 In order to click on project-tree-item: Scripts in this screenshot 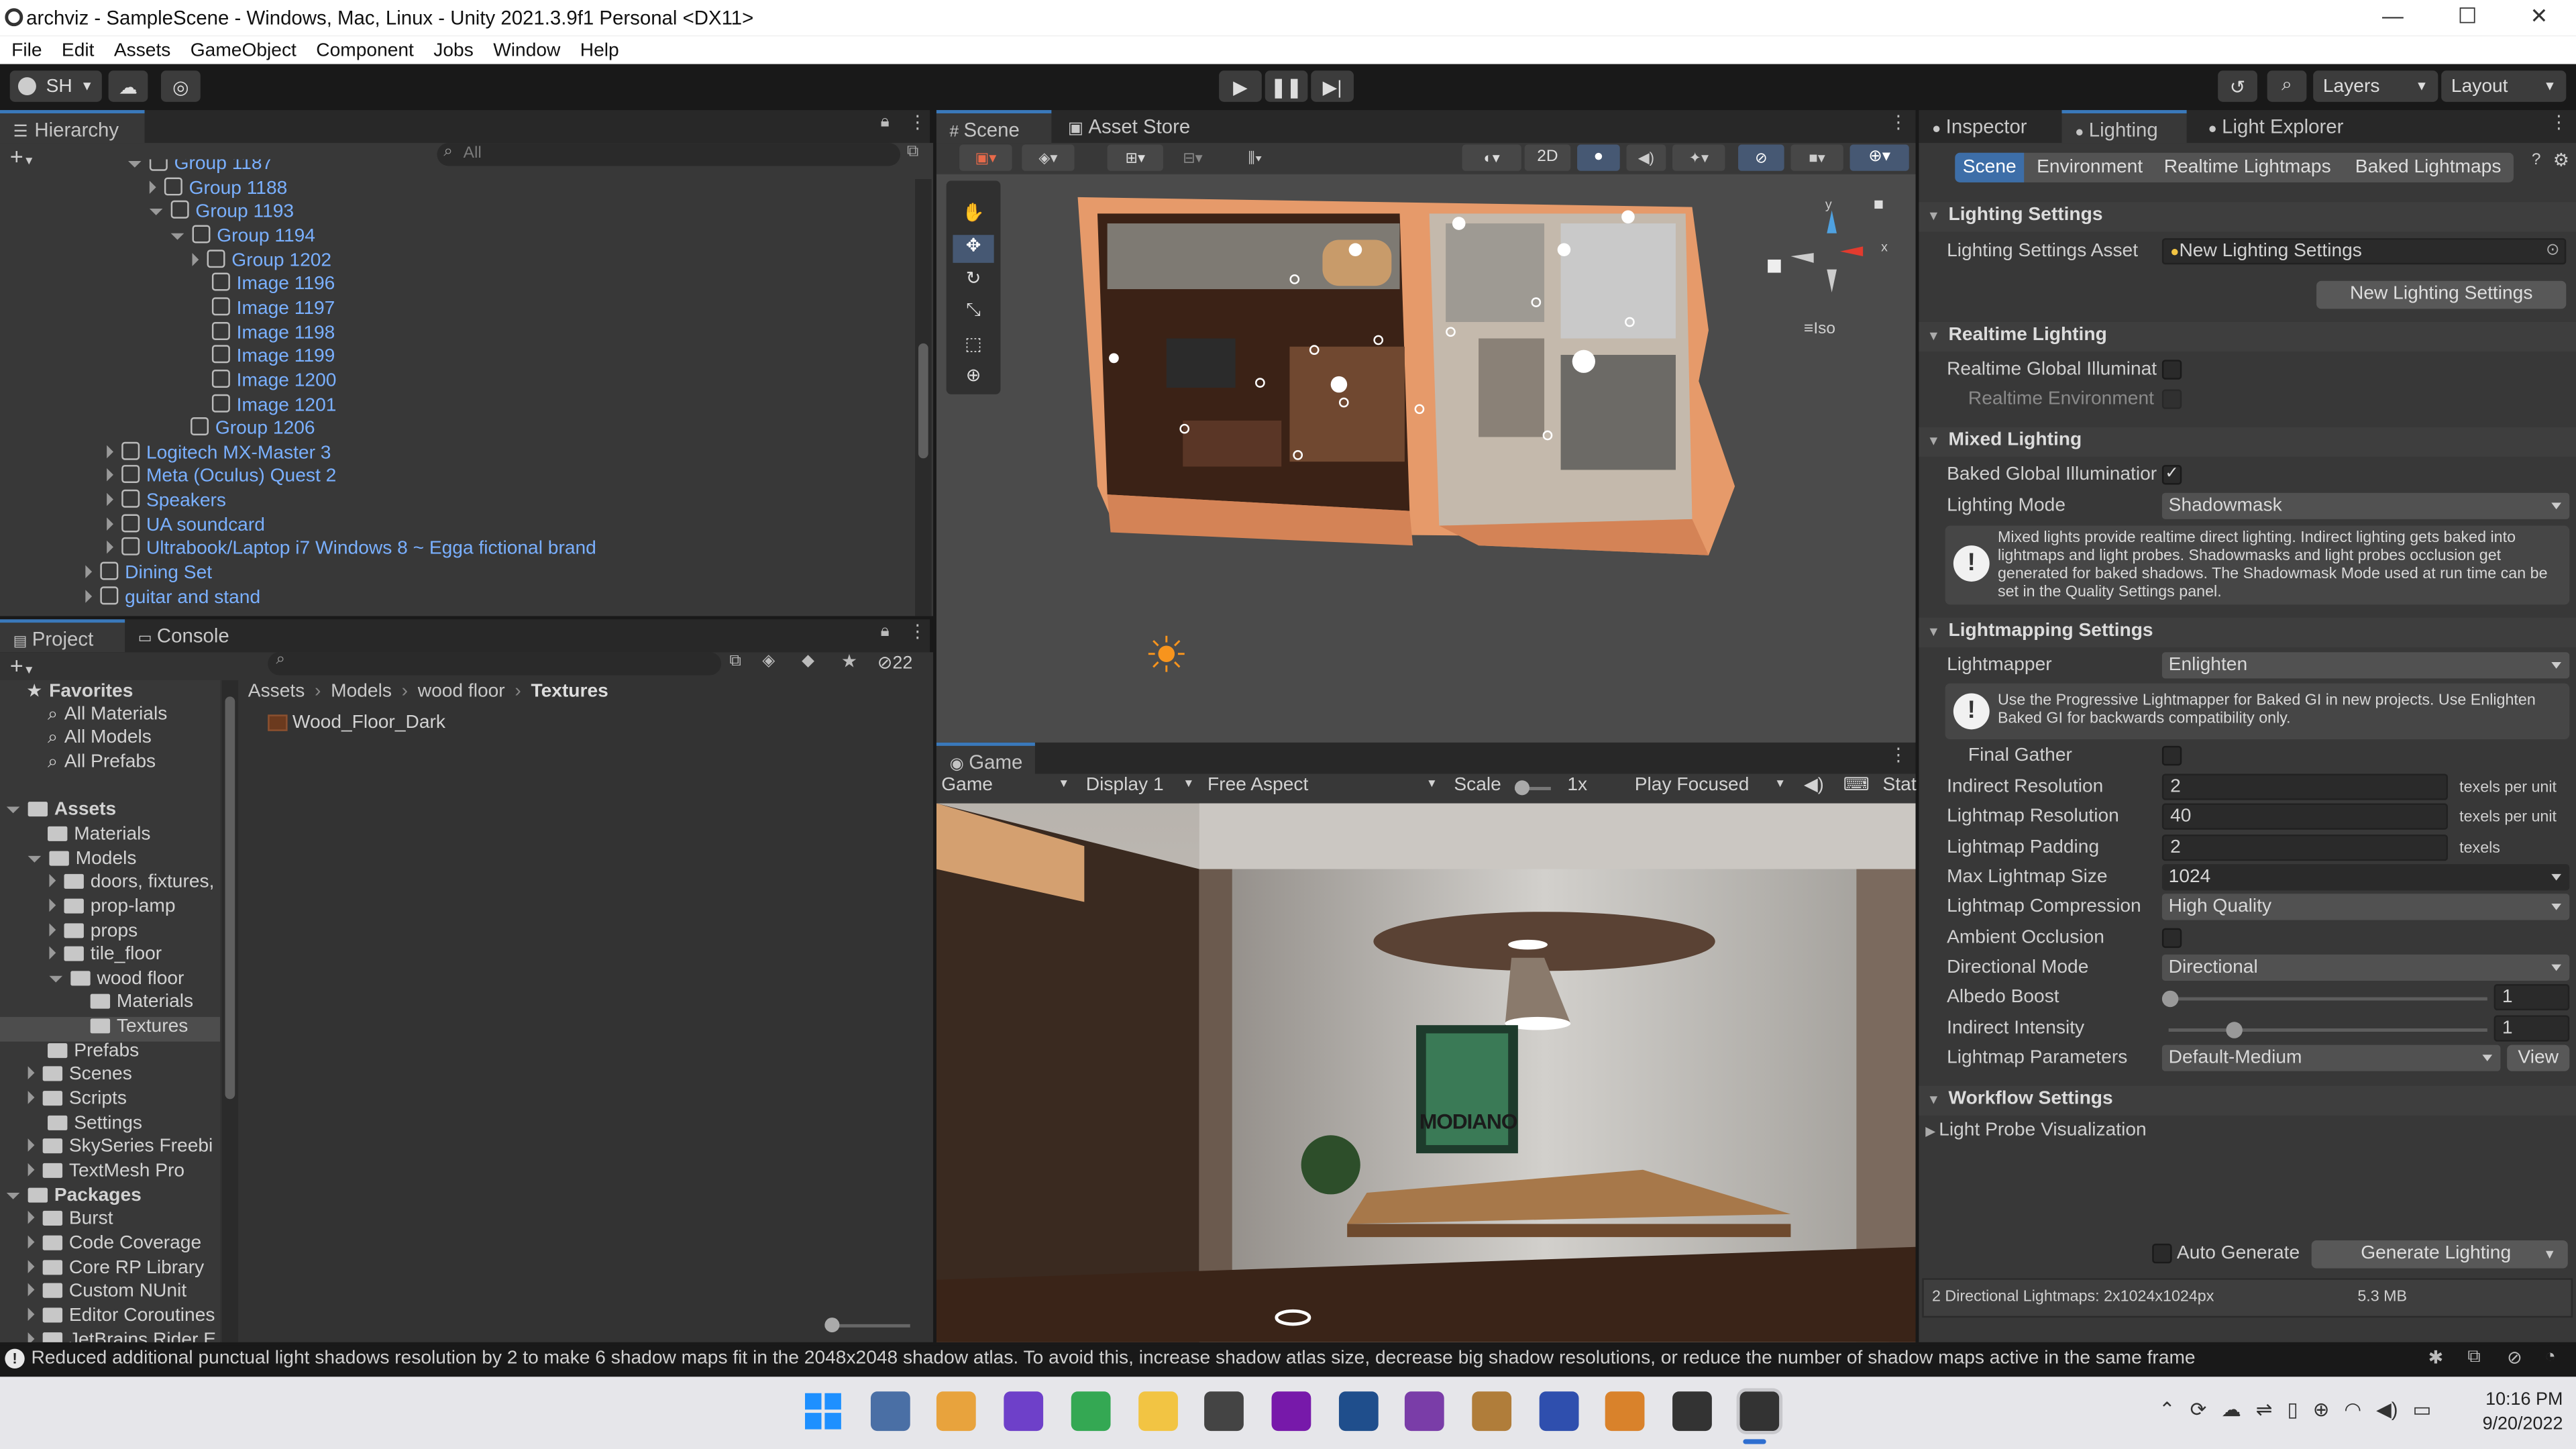, I will do `click(110, 1101)`.